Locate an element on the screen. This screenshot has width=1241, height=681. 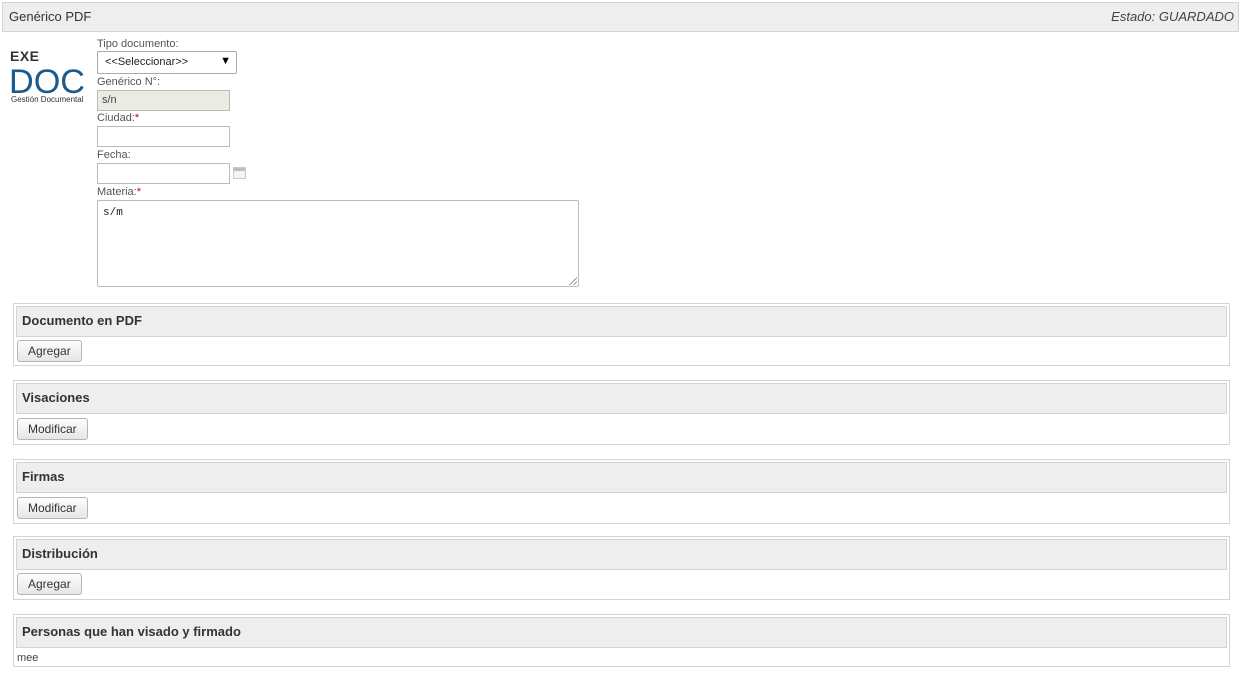
resize-handle-icon is located at coordinates (573, 281).